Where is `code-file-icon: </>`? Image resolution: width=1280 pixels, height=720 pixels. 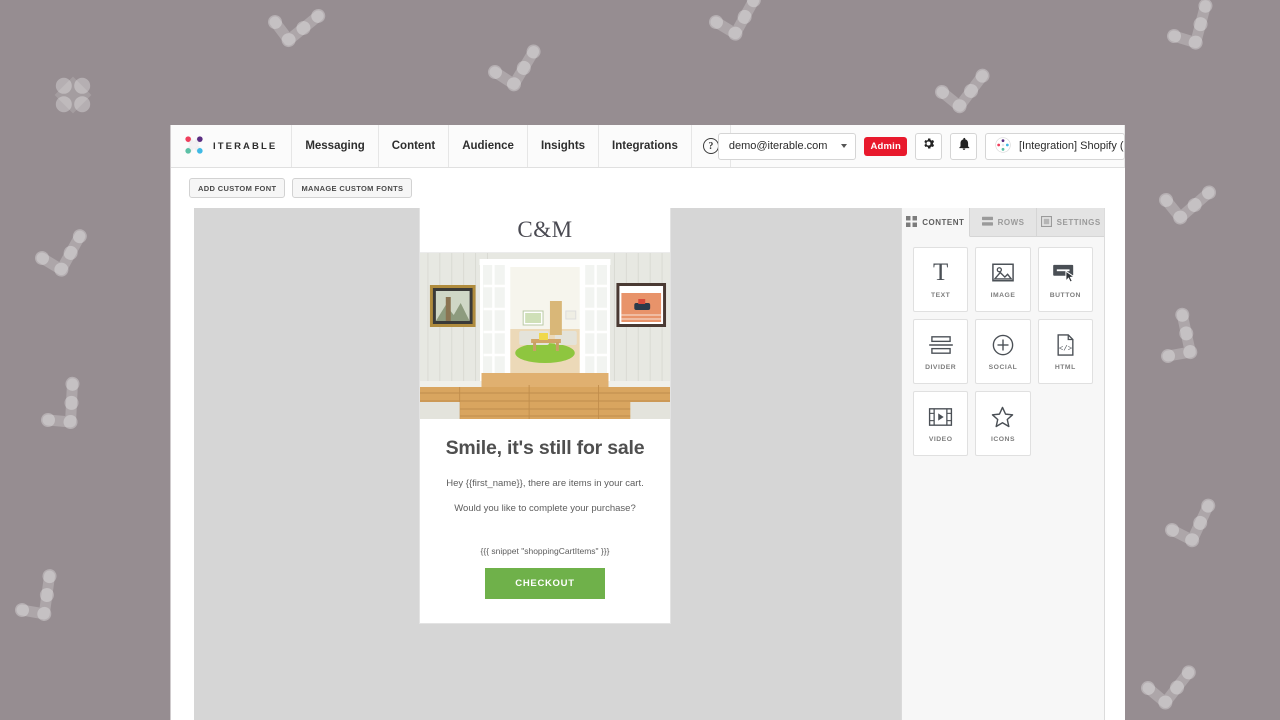
code-file-icon: </> is located at coordinates (1065, 345).